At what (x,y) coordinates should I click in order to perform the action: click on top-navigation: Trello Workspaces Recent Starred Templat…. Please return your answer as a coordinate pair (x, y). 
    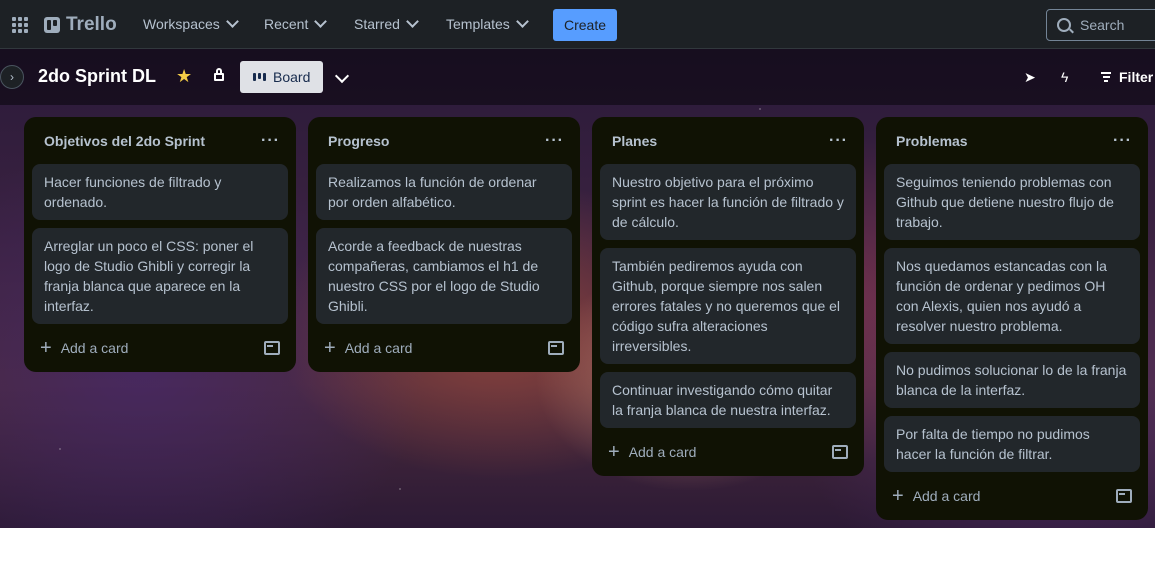
    Looking at the image, I should click on (577, 24).